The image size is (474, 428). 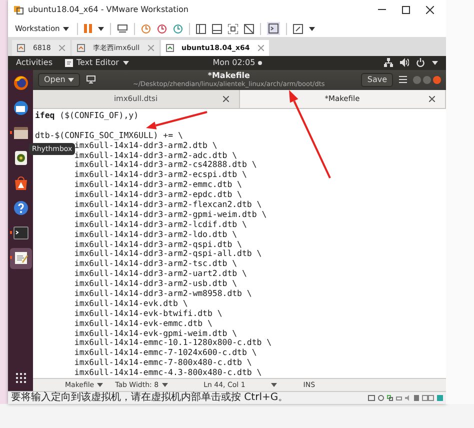 I want to click on code-line: imx6ull-14x14-emmc-7-1024x600-c.dtb \, so click(x=165, y=353).